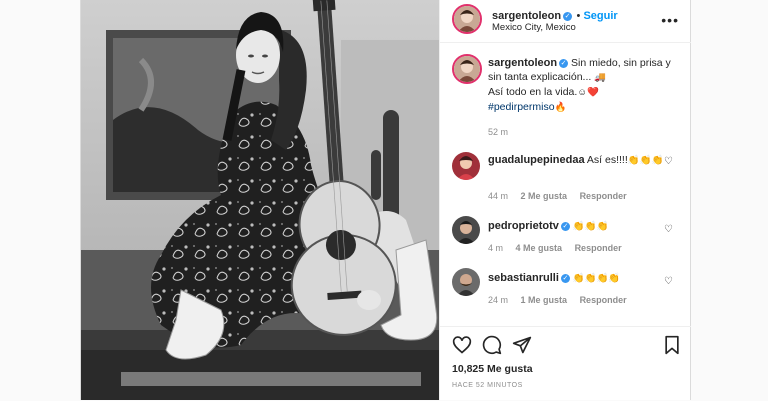 This screenshot has height=401, width=768. Describe the element at coordinates (522, 63) in the screenshot. I see `caption-username: sargentoleon` at that location.